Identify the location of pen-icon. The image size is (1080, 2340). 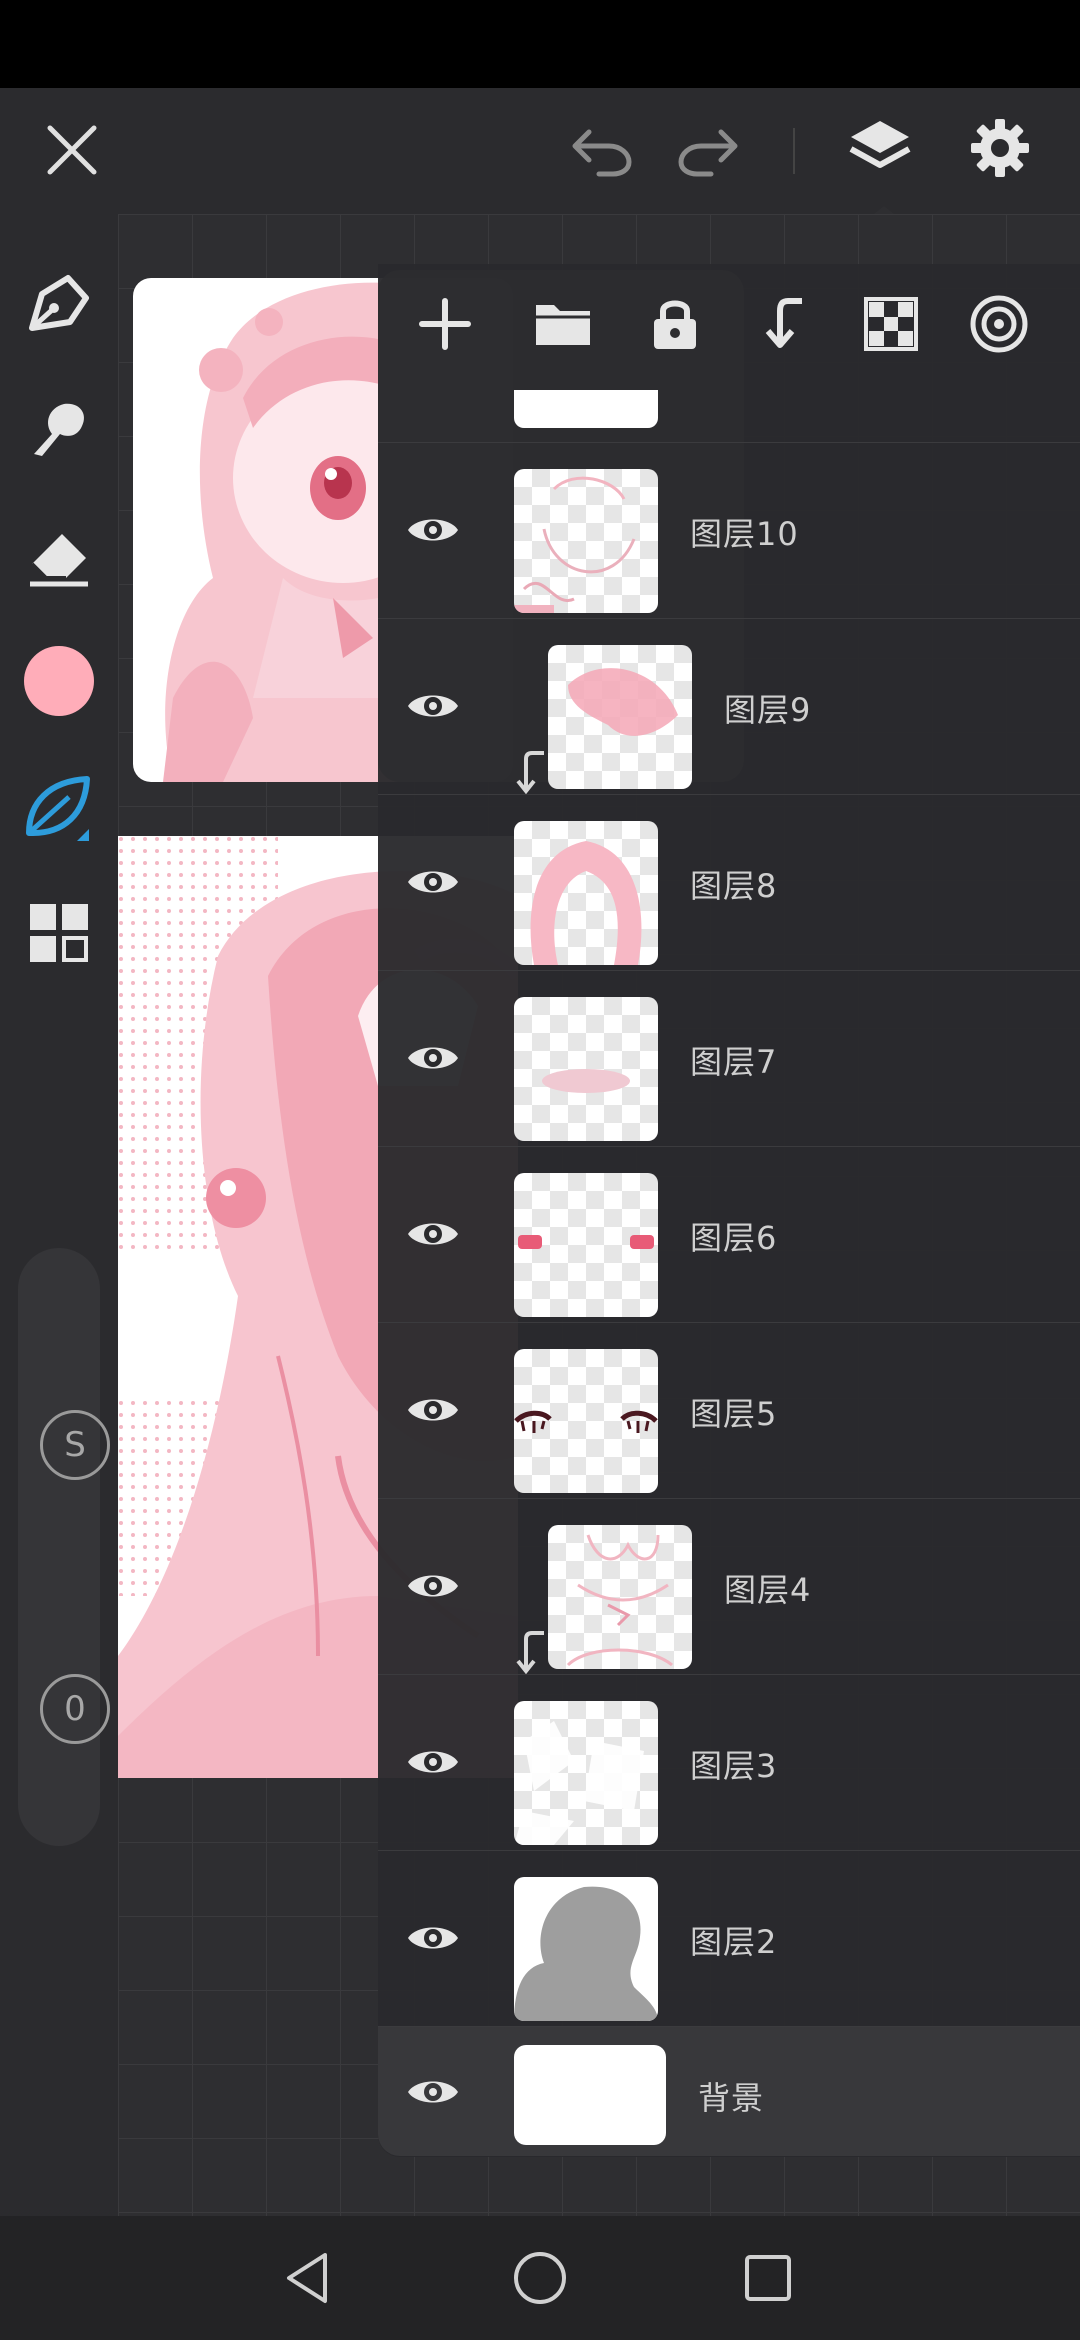
(59, 303).